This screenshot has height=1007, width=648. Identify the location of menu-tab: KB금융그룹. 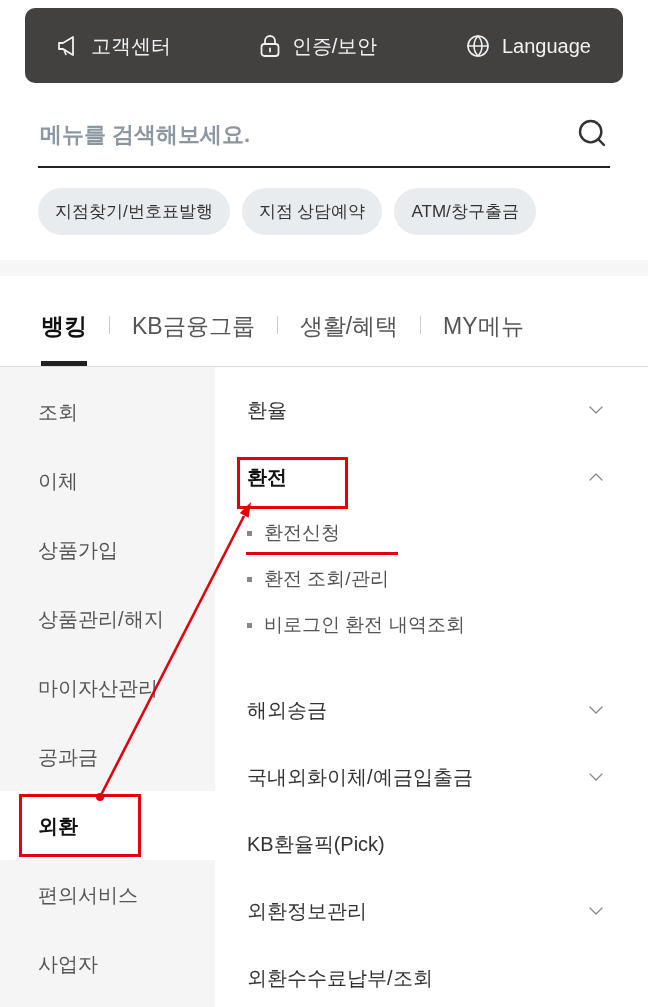
(193, 321).